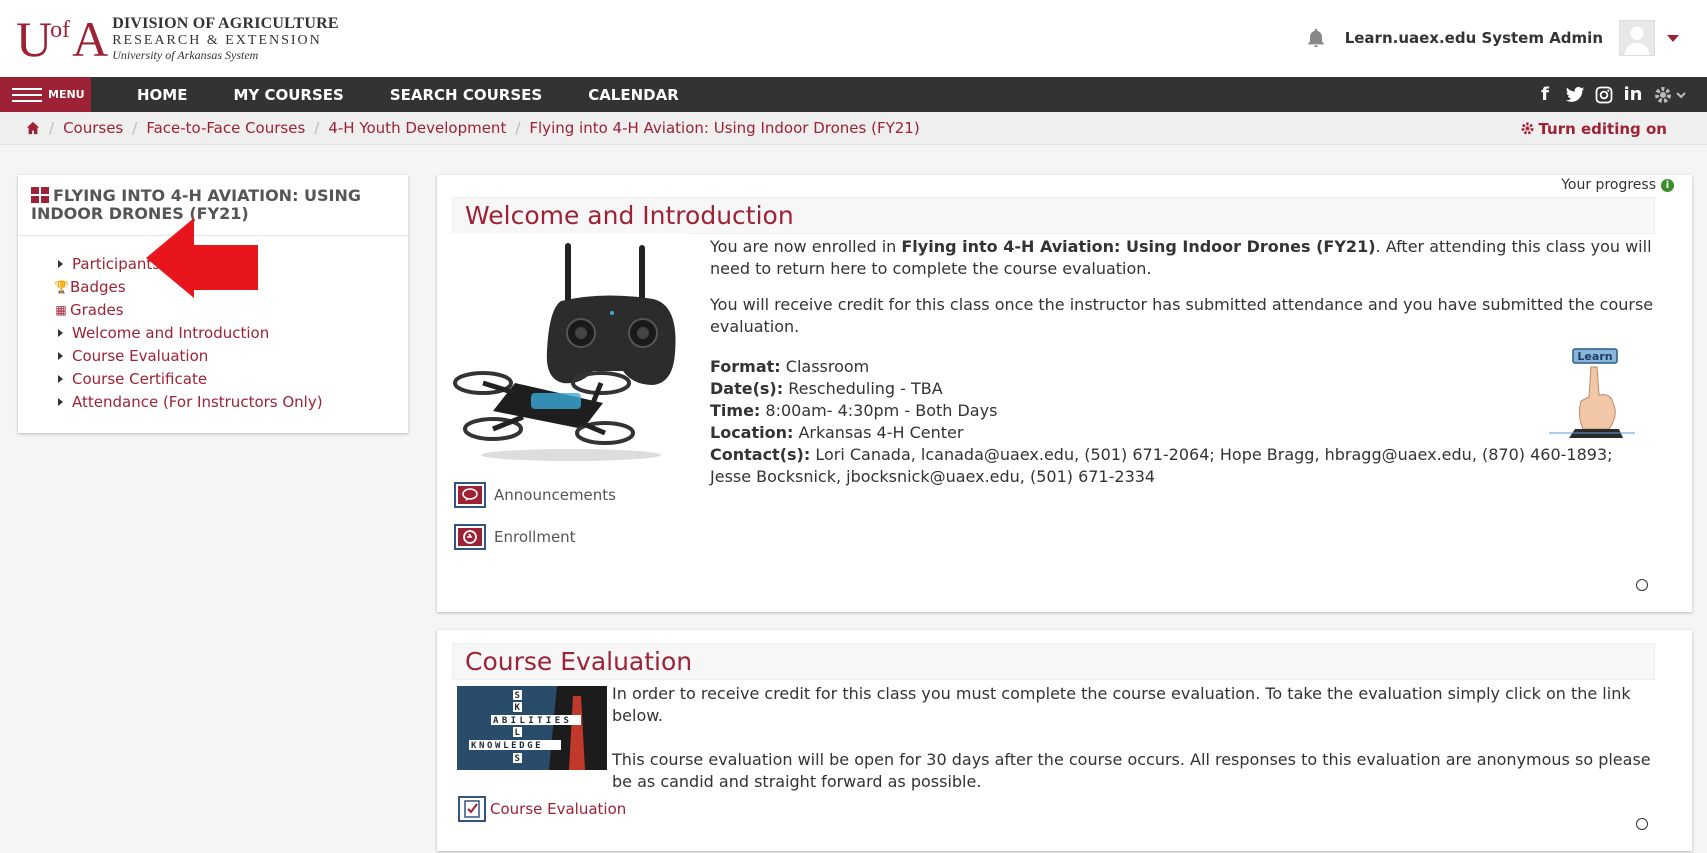 This screenshot has width=1707, height=853. Describe the element at coordinates (40, 195) in the screenshot. I see `grid-icon` at that location.